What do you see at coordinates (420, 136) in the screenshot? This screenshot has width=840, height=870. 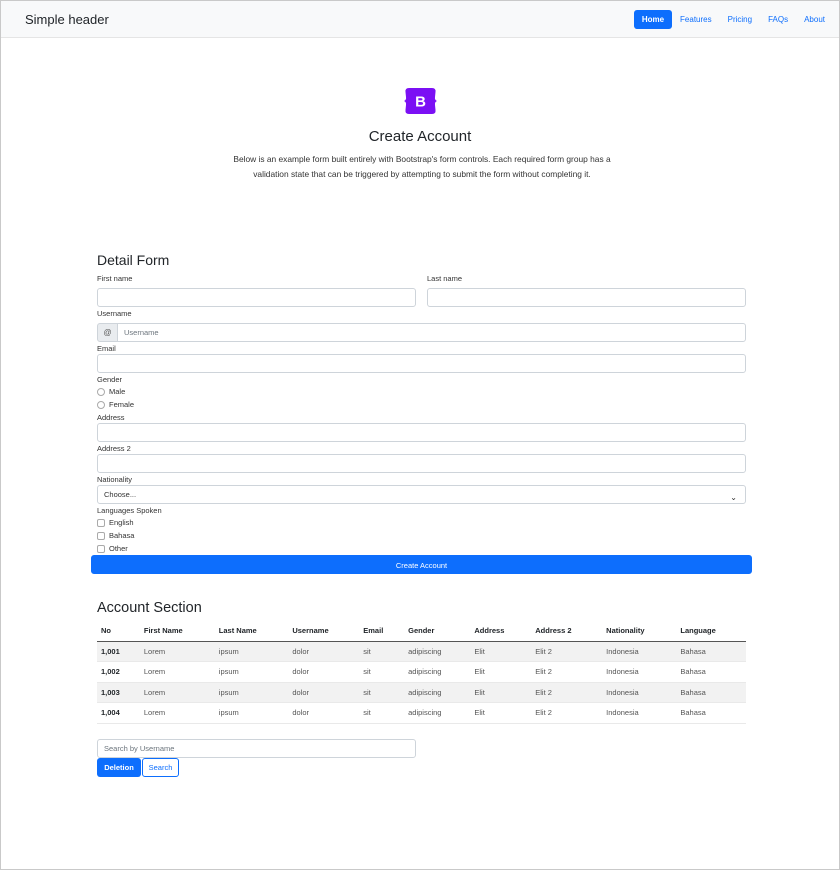 I see `page-title: Create Account` at bounding box center [420, 136].